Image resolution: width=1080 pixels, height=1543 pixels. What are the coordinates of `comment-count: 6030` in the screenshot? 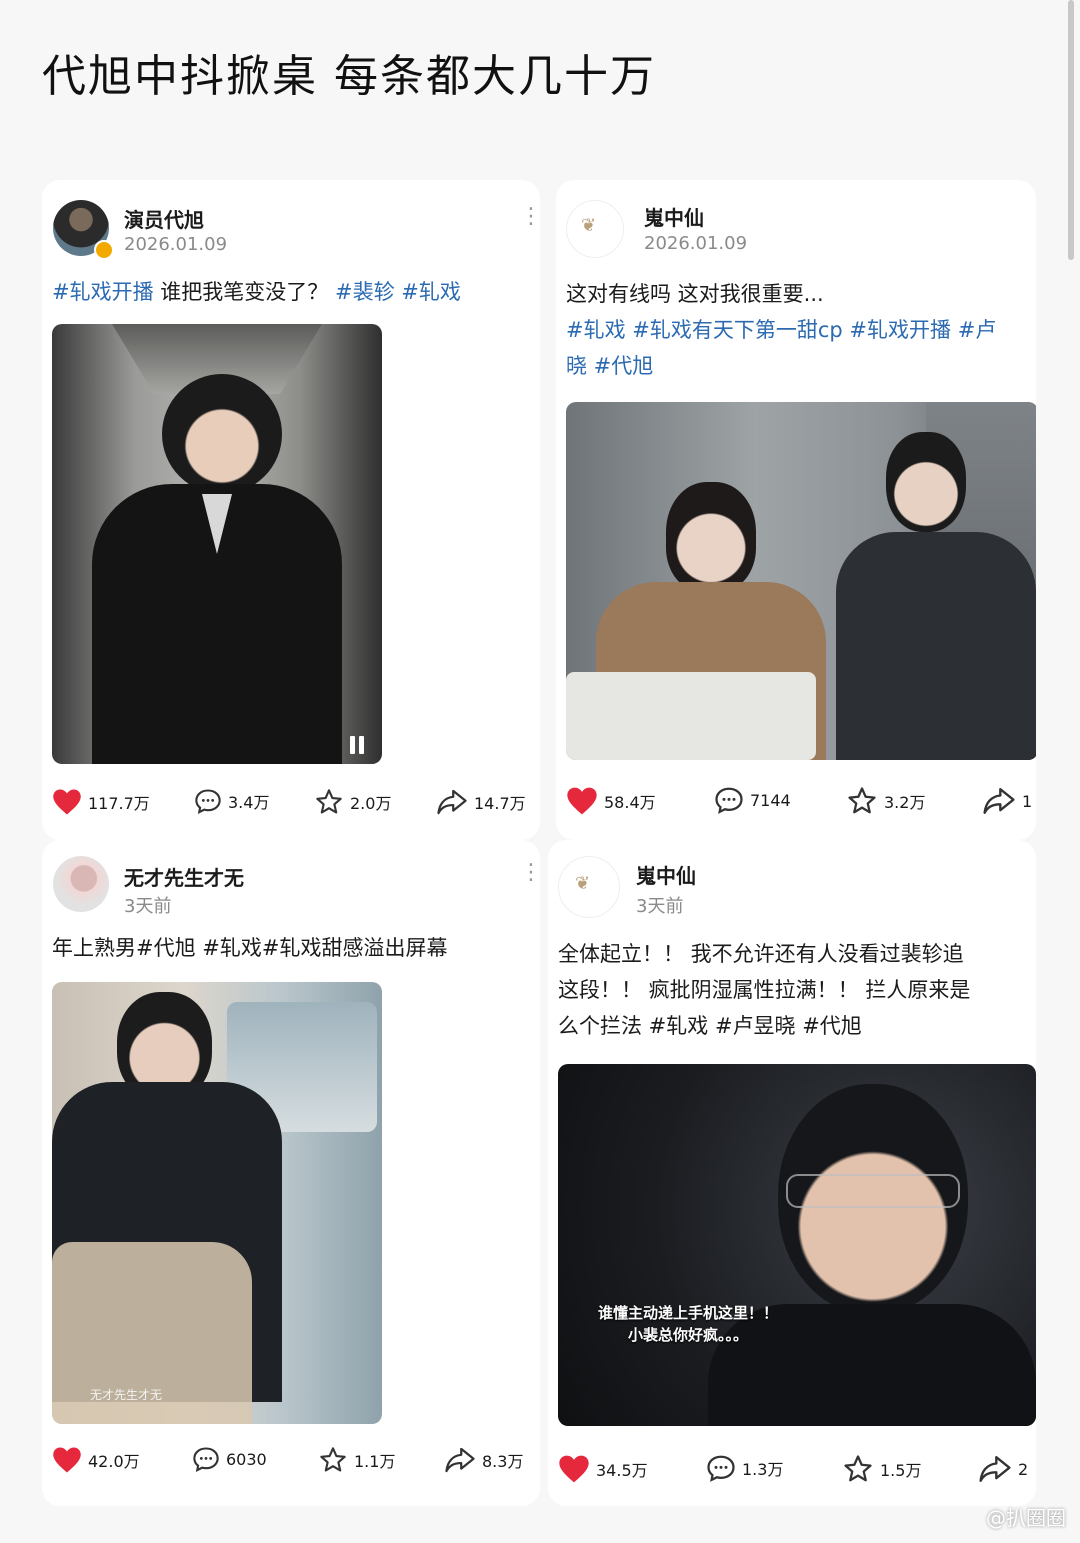 It's located at (246, 1459).